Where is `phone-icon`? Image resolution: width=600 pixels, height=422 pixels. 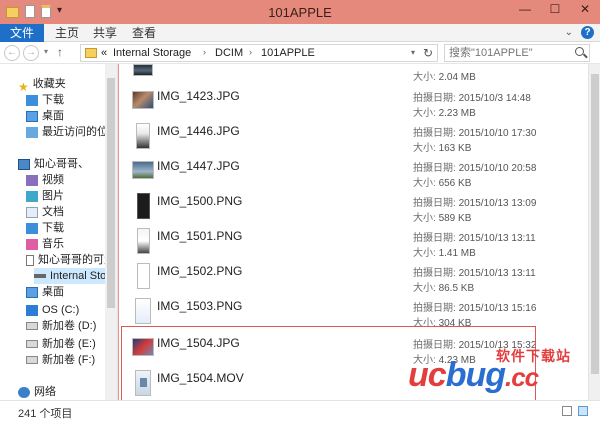
phone-icon is located at coordinates (30, 260).